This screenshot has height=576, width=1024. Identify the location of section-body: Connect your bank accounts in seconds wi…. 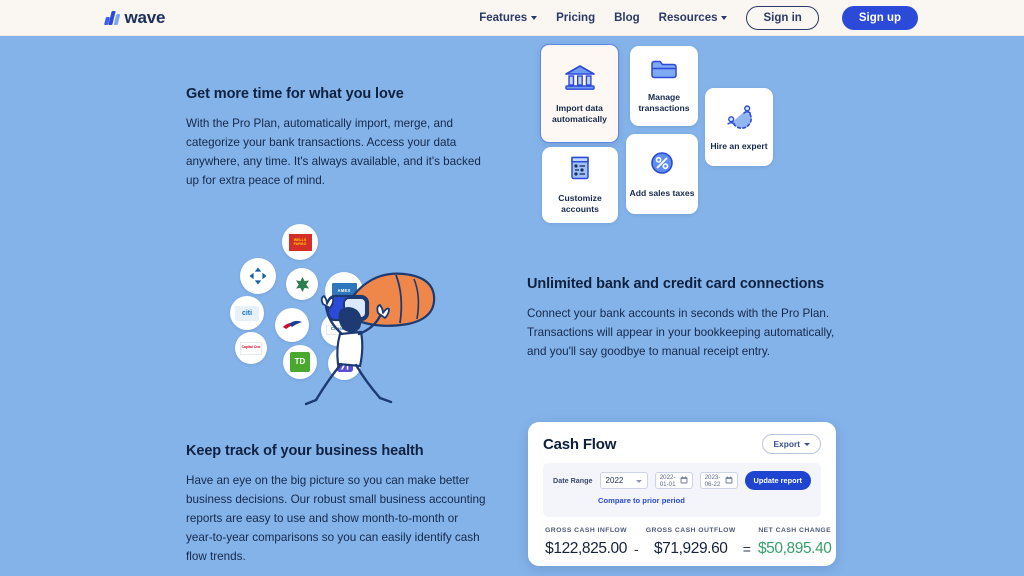
(681, 332).